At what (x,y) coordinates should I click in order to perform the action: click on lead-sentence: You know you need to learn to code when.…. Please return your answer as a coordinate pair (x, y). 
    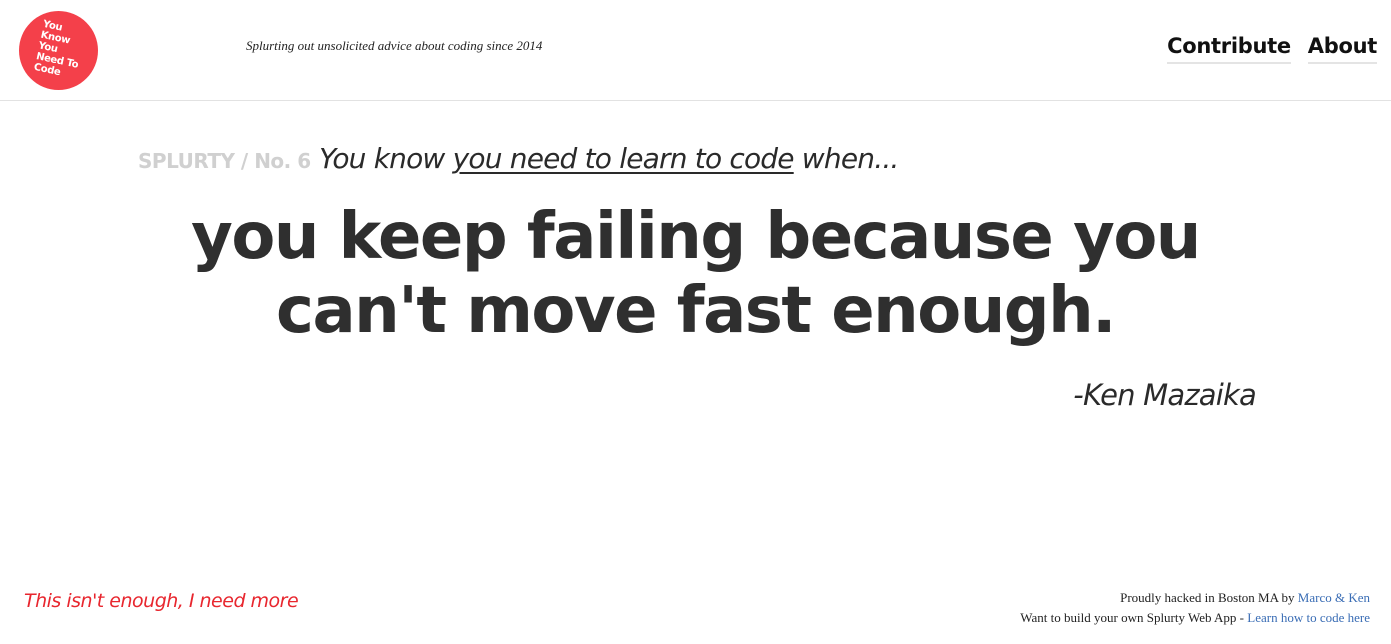
    Looking at the image, I should click on (609, 158).